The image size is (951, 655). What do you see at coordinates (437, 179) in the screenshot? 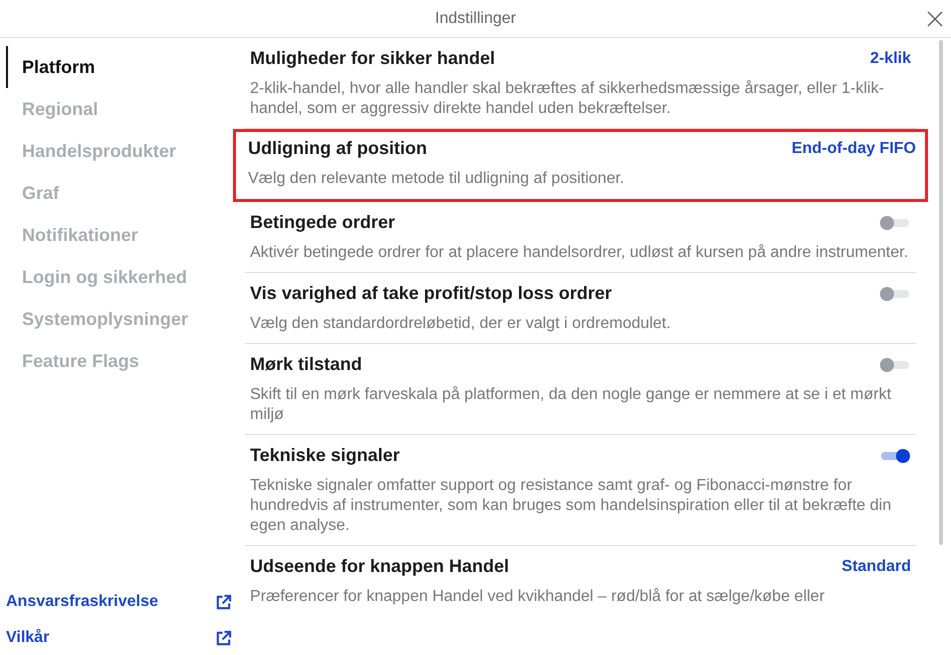
I see `setting-description: Vælg den relevante metode til udligning af positioner.` at bounding box center [437, 179].